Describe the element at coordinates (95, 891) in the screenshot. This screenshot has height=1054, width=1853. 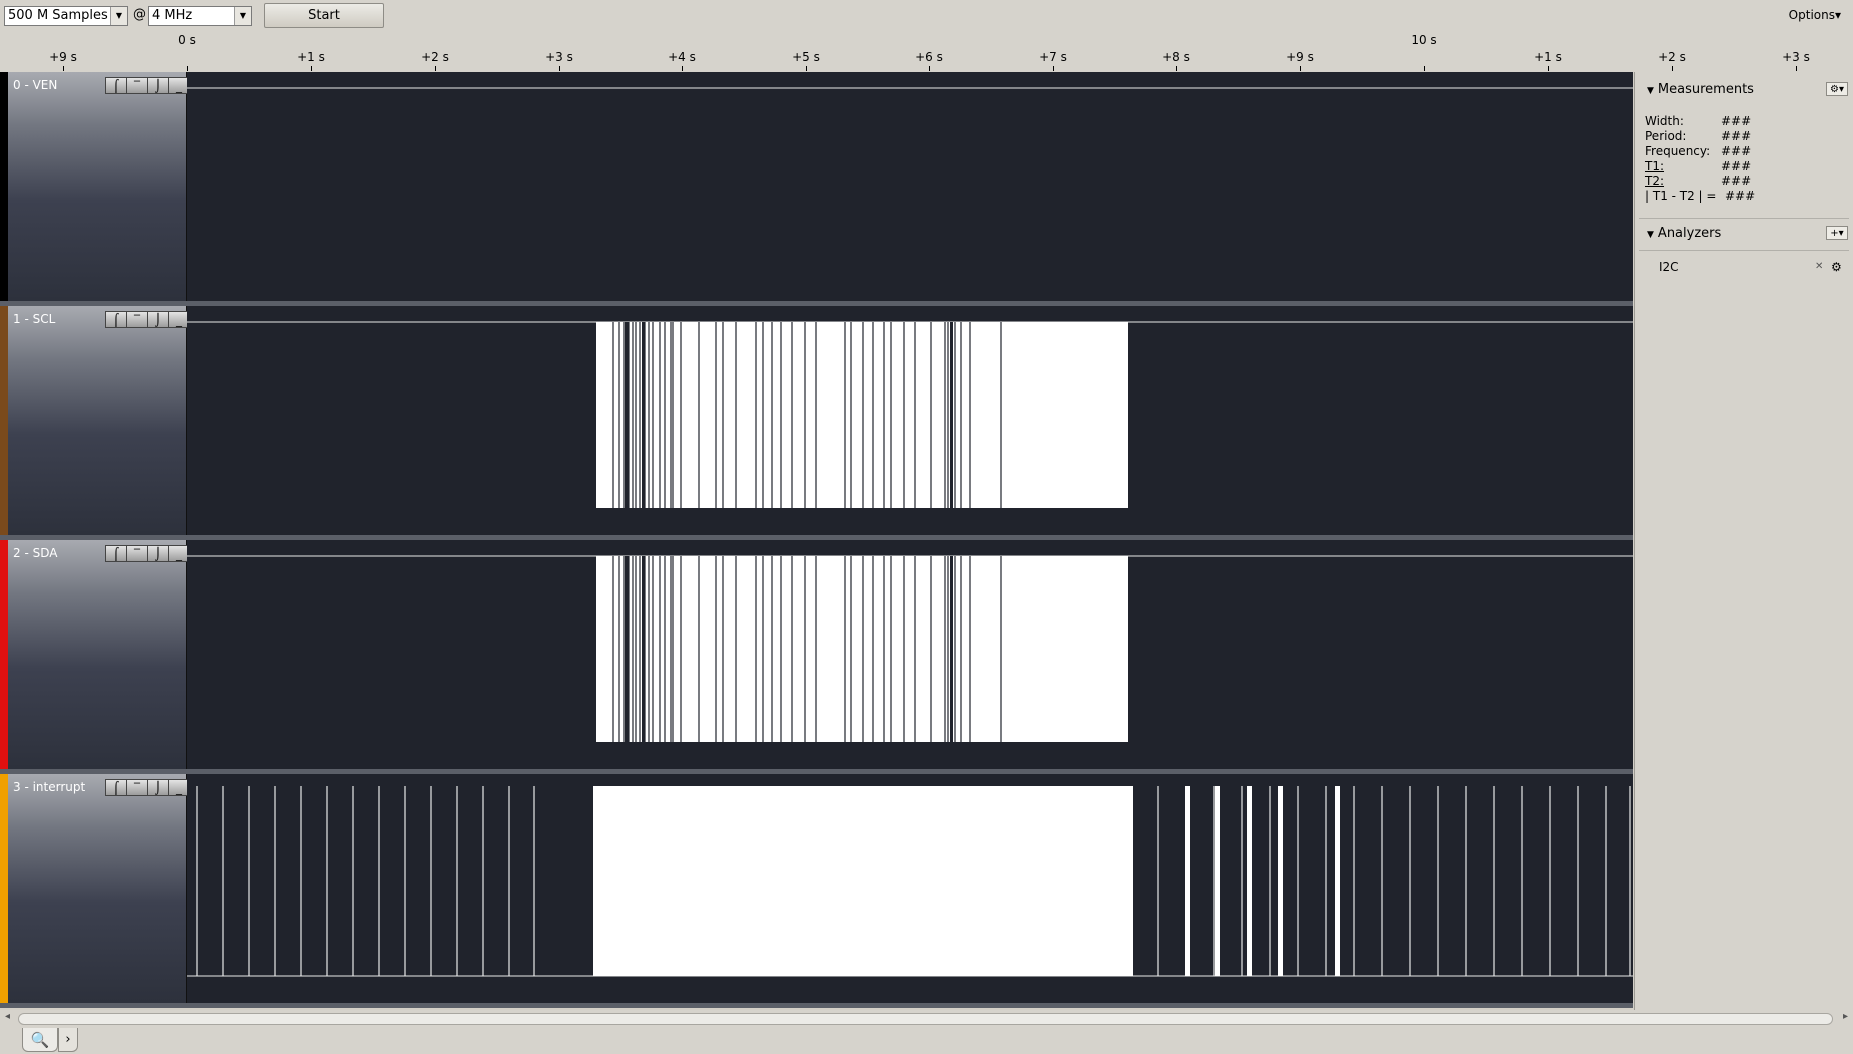
I see `channel-header: 3 - interrupt ⌠ ‾ ⌡ _` at that location.